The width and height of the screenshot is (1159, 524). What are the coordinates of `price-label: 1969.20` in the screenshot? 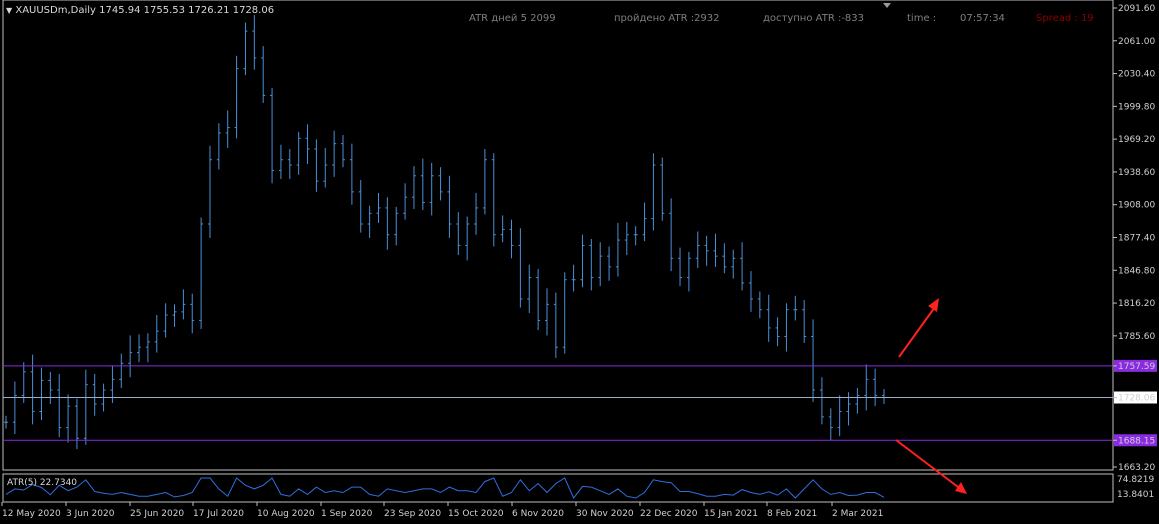 It's located at (1136, 140).